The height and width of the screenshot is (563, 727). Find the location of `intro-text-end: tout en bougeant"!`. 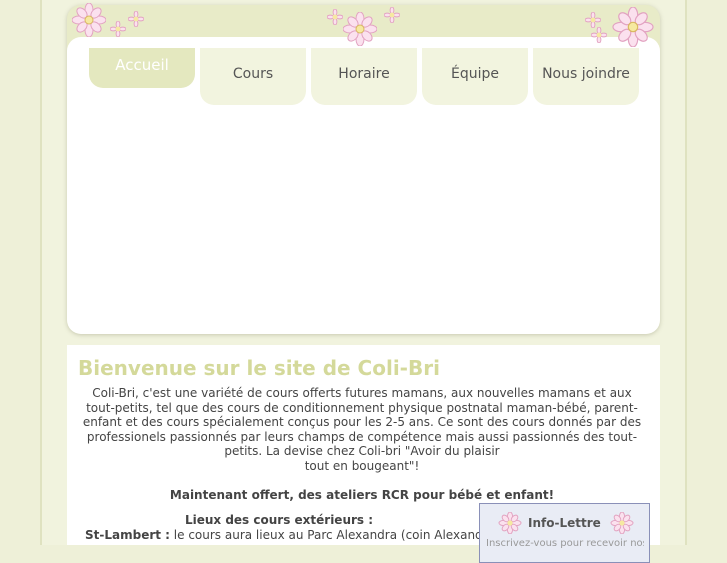

intro-text-end: tout en bougeant"! is located at coordinates (362, 465).